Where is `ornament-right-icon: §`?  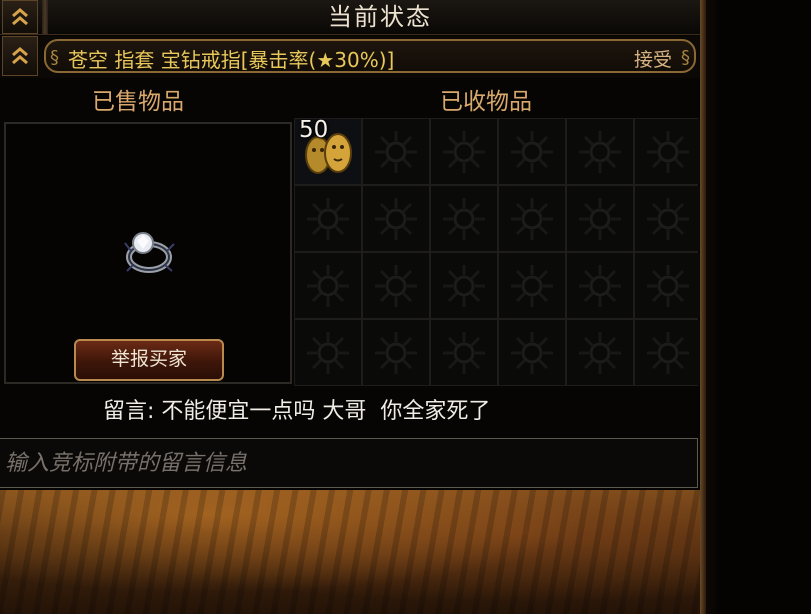 ornament-right-icon: § is located at coordinates (685, 57).